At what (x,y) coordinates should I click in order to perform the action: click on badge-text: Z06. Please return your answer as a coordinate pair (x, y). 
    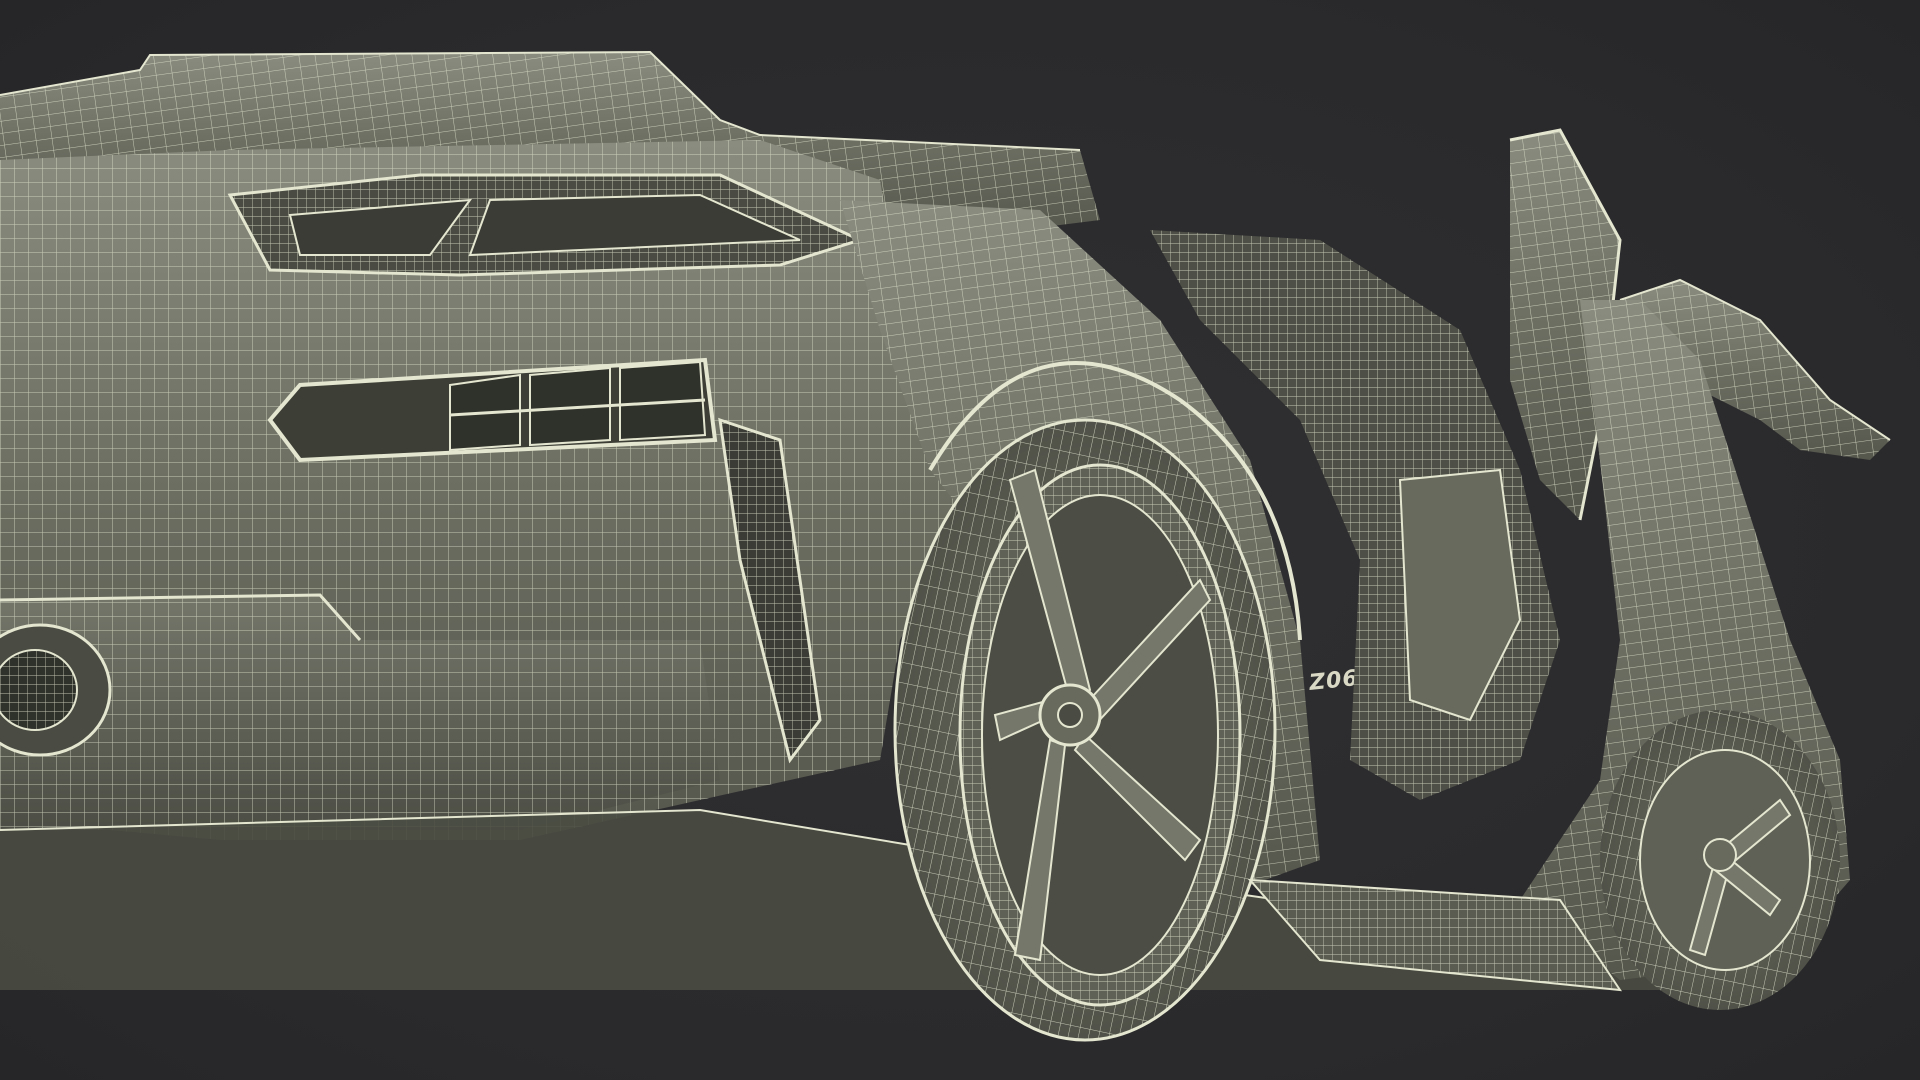
    Looking at the image, I should click on (1333, 681).